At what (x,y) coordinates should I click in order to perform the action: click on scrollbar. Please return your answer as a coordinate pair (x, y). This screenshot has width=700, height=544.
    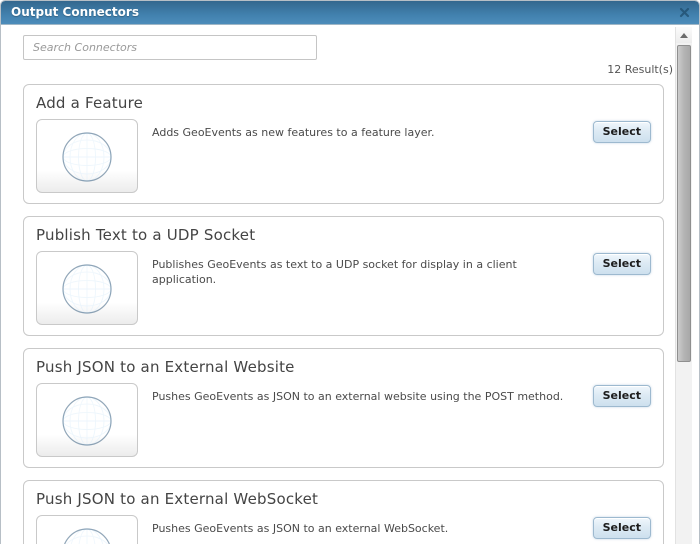
    Looking at the image, I should click on (683, 285).